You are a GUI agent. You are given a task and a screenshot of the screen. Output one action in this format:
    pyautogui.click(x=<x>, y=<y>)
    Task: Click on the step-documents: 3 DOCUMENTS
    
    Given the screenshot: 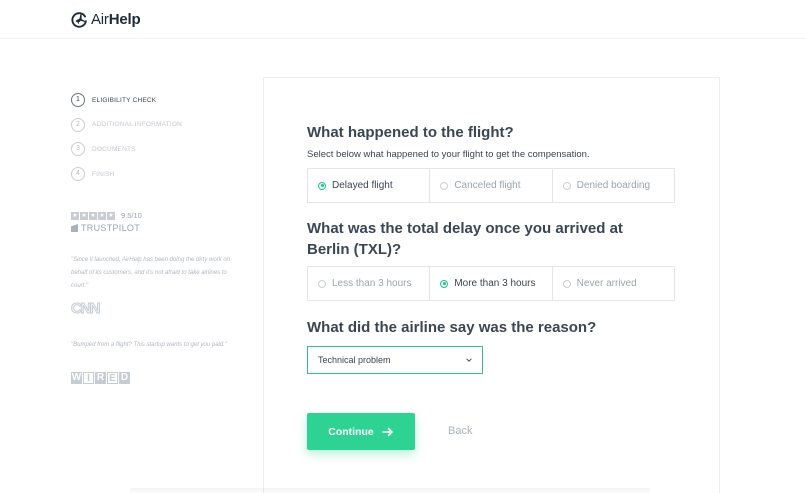 What is the action you would take?
    pyautogui.click(x=158, y=149)
    